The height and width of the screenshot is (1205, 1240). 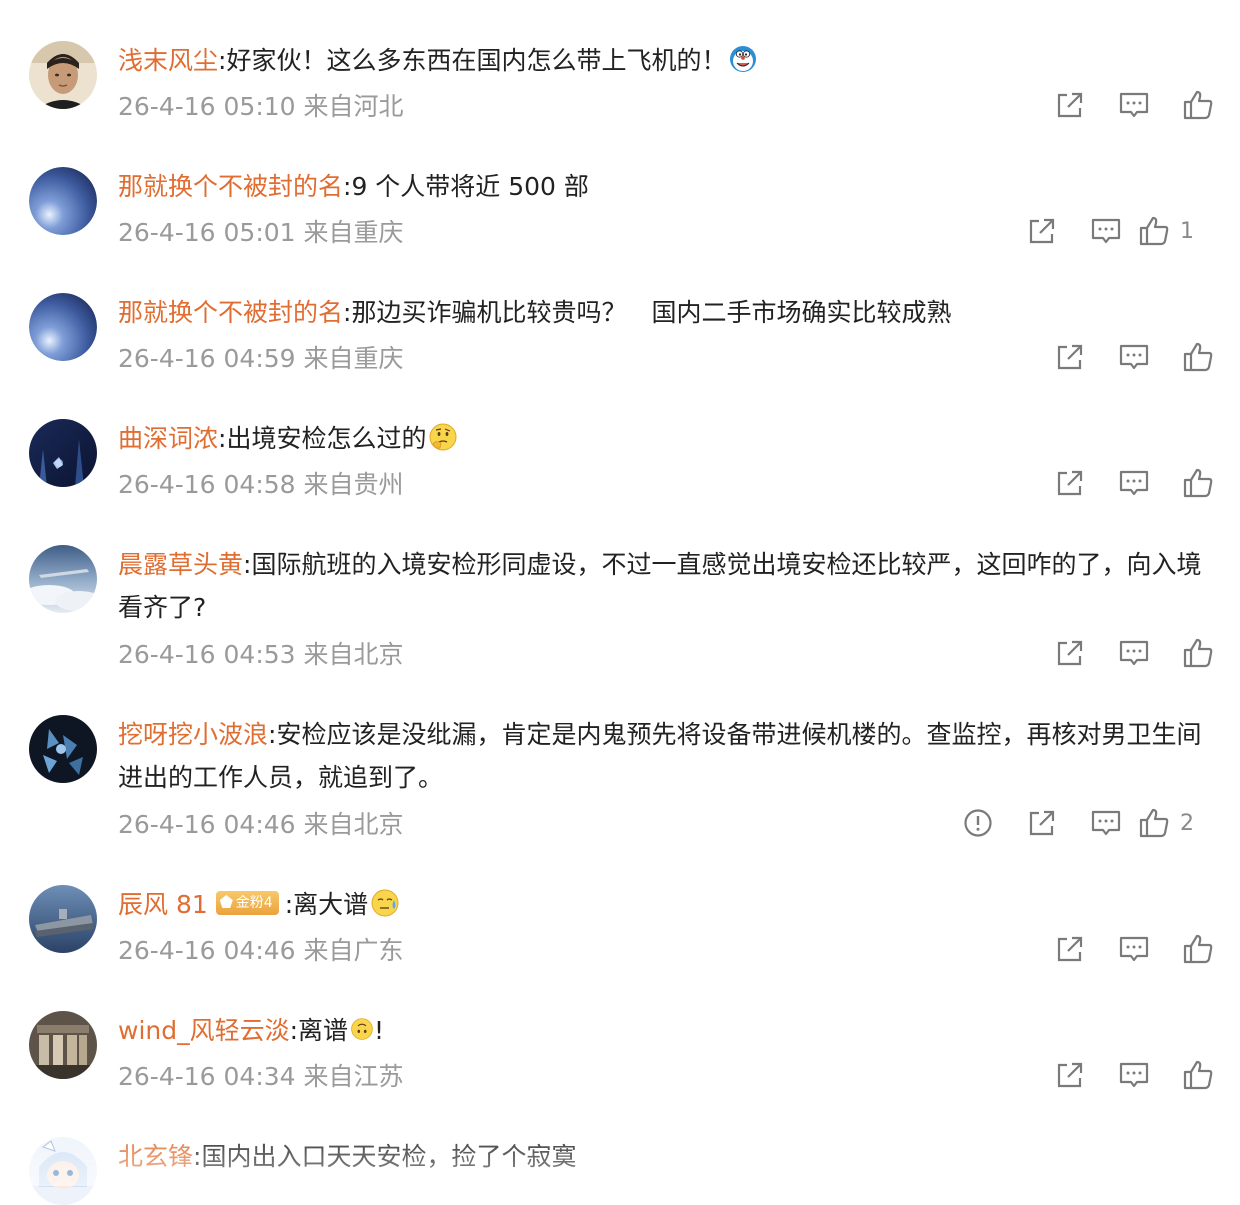 I want to click on like-count: 2, so click(x=1187, y=823).